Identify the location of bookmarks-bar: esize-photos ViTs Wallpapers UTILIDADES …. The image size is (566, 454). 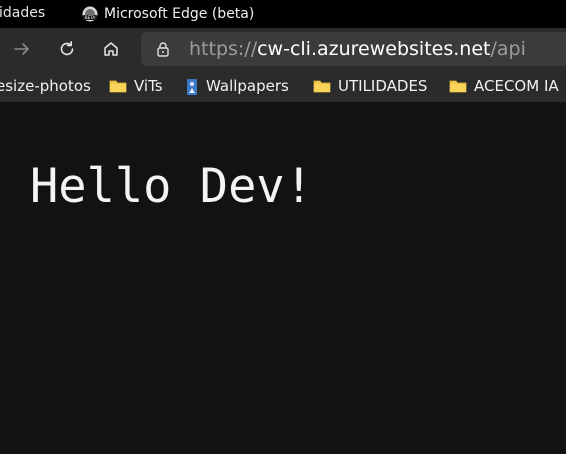
(283, 86).